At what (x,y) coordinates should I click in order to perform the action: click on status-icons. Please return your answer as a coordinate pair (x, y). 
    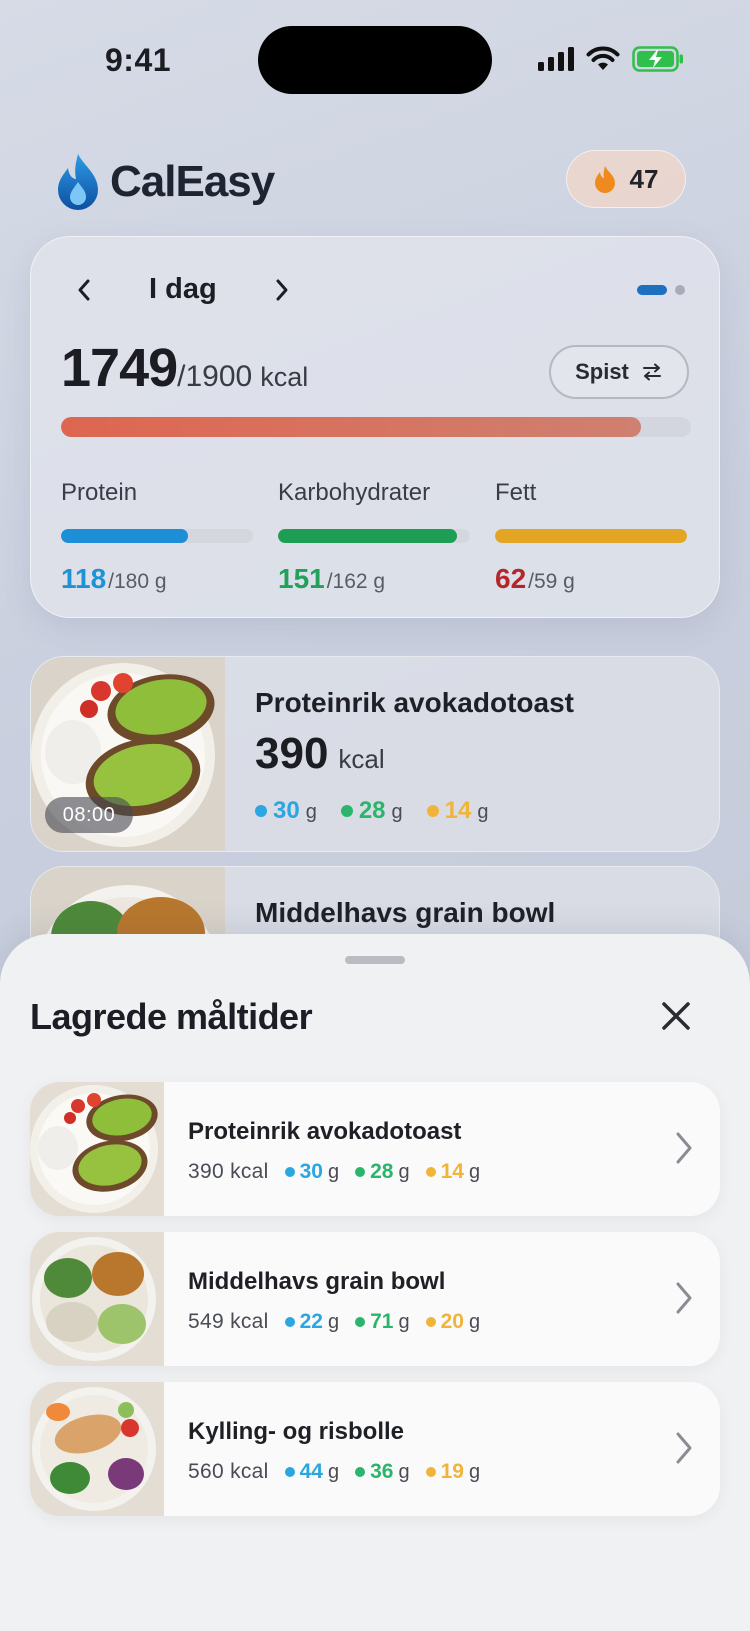
    Looking at the image, I should click on (611, 59).